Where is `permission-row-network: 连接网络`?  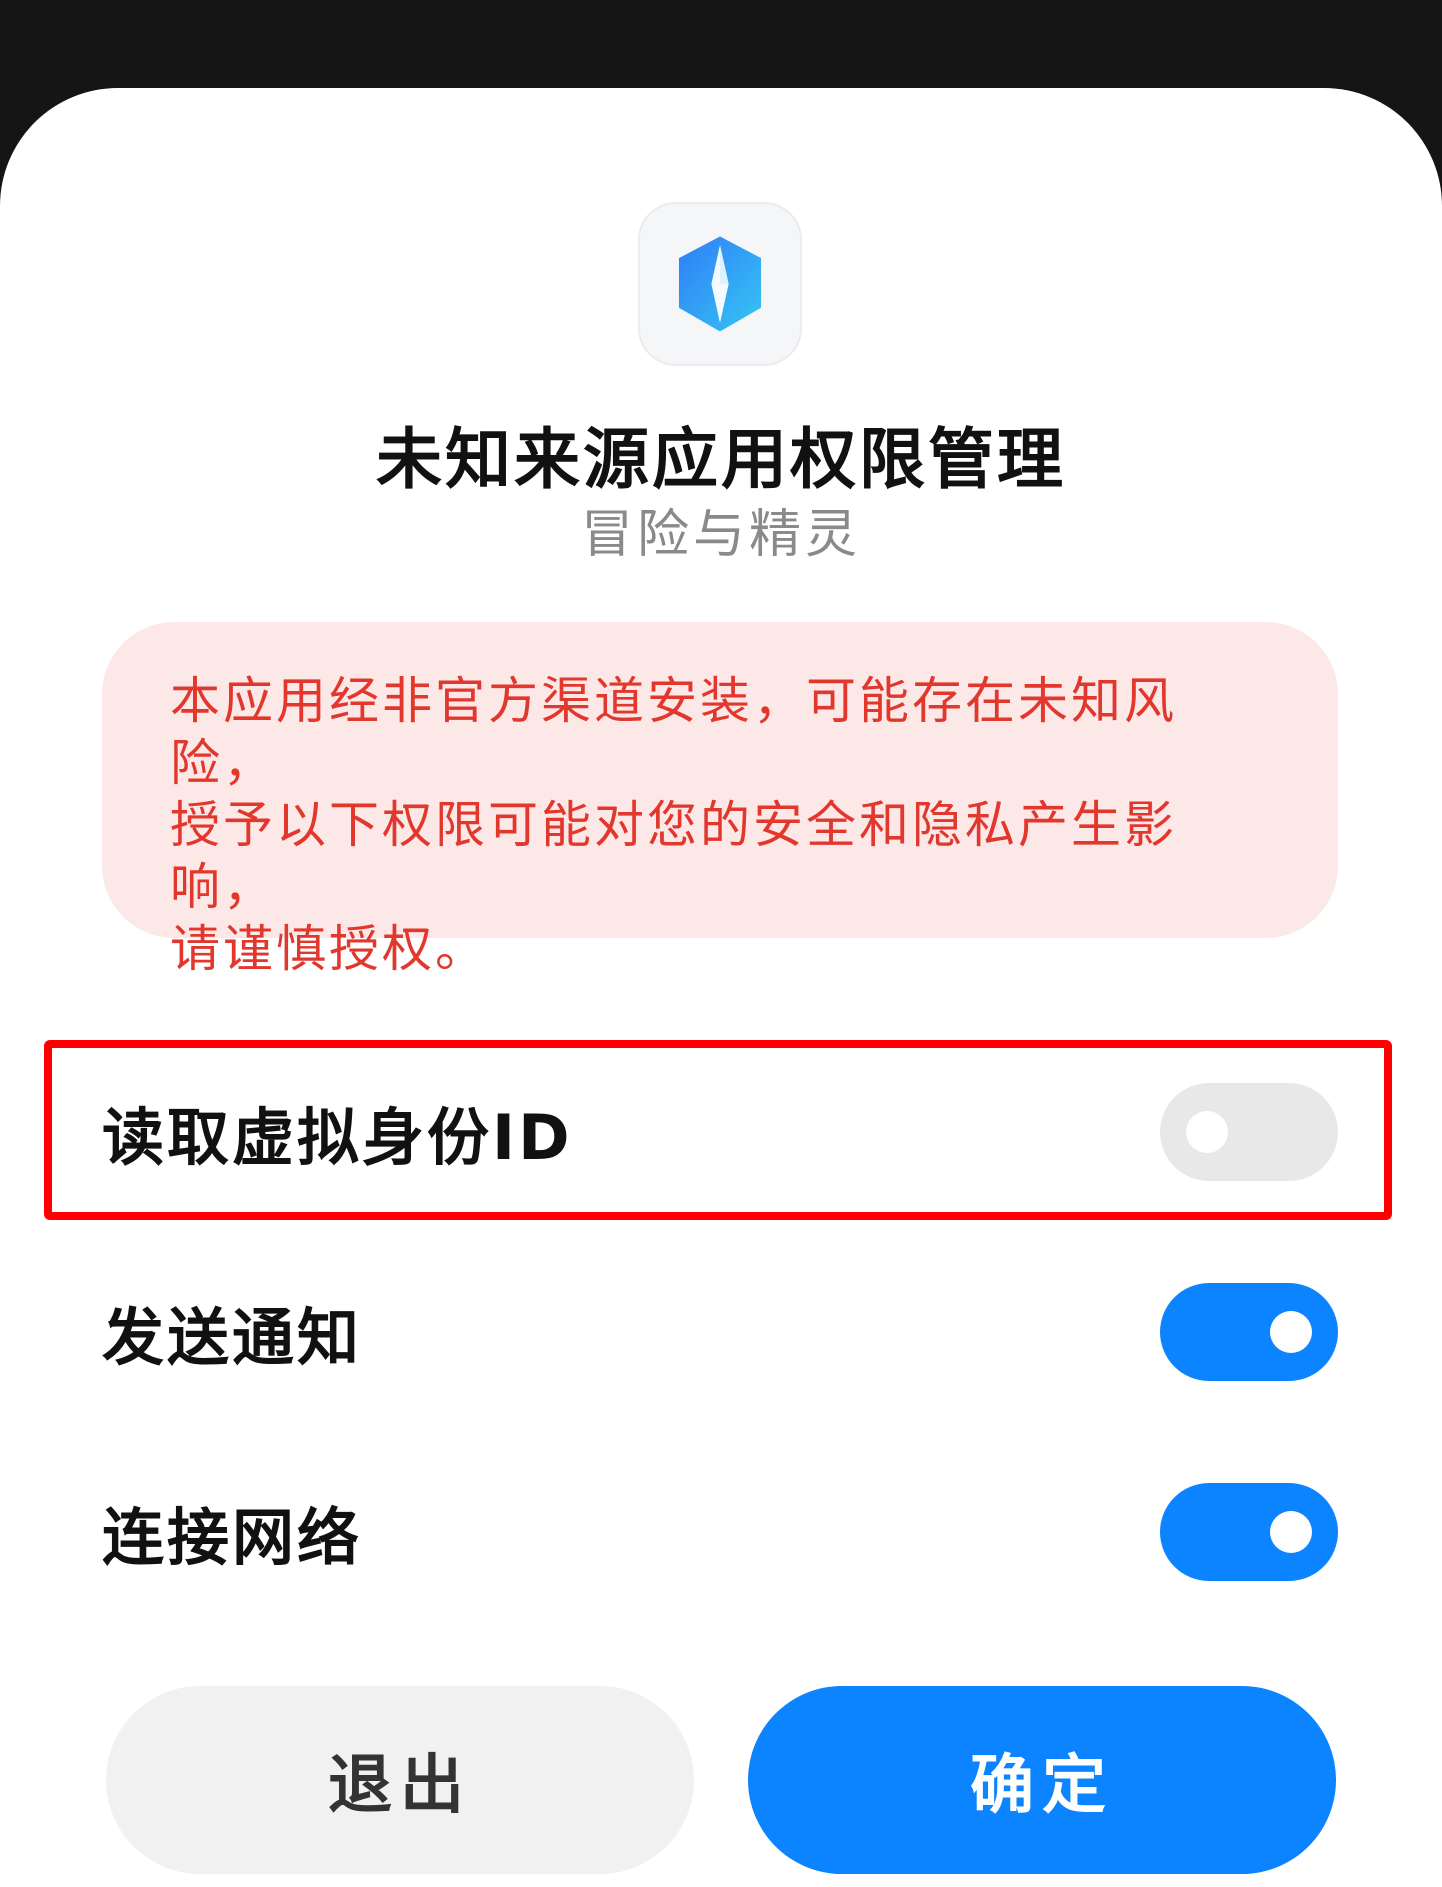
permission-row-network: 连接网络 is located at coordinates (720, 1532).